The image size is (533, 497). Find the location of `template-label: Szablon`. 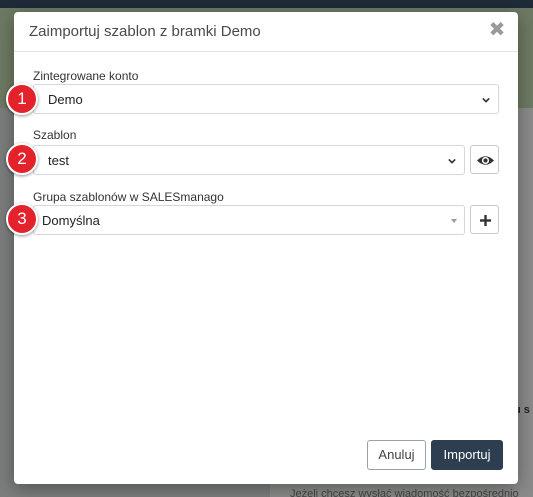

template-label: Szablon is located at coordinates (55, 135).